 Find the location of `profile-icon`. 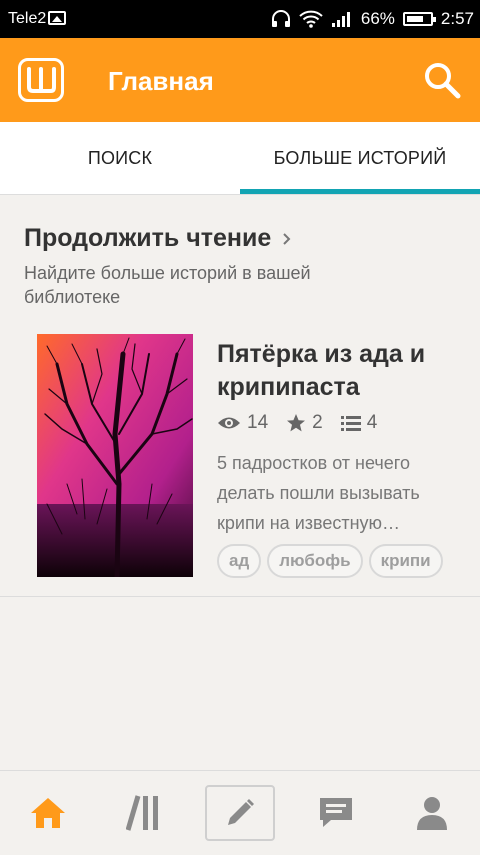

profile-icon is located at coordinates (432, 813).